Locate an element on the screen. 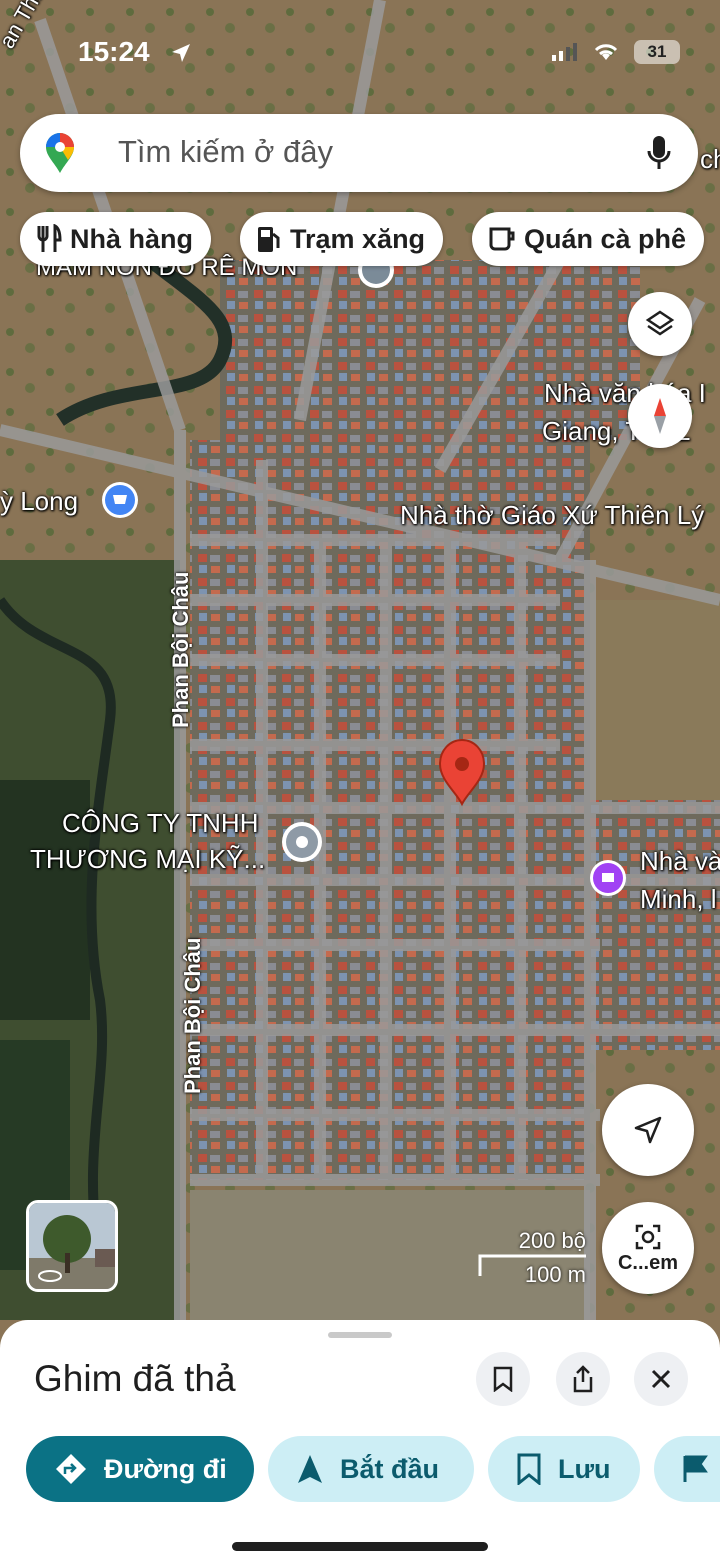 Image resolution: width=720 pixels, height=1564 pixels. lens-button-label: C...em is located at coordinates (648, 1262).